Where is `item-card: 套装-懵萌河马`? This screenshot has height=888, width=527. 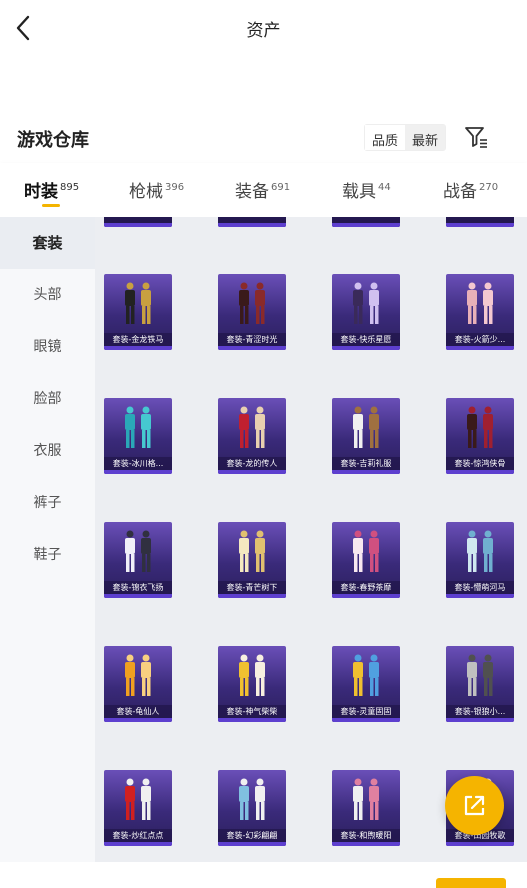
item-card: 套装-懵萌河马 is located at coordinates (480, 560).